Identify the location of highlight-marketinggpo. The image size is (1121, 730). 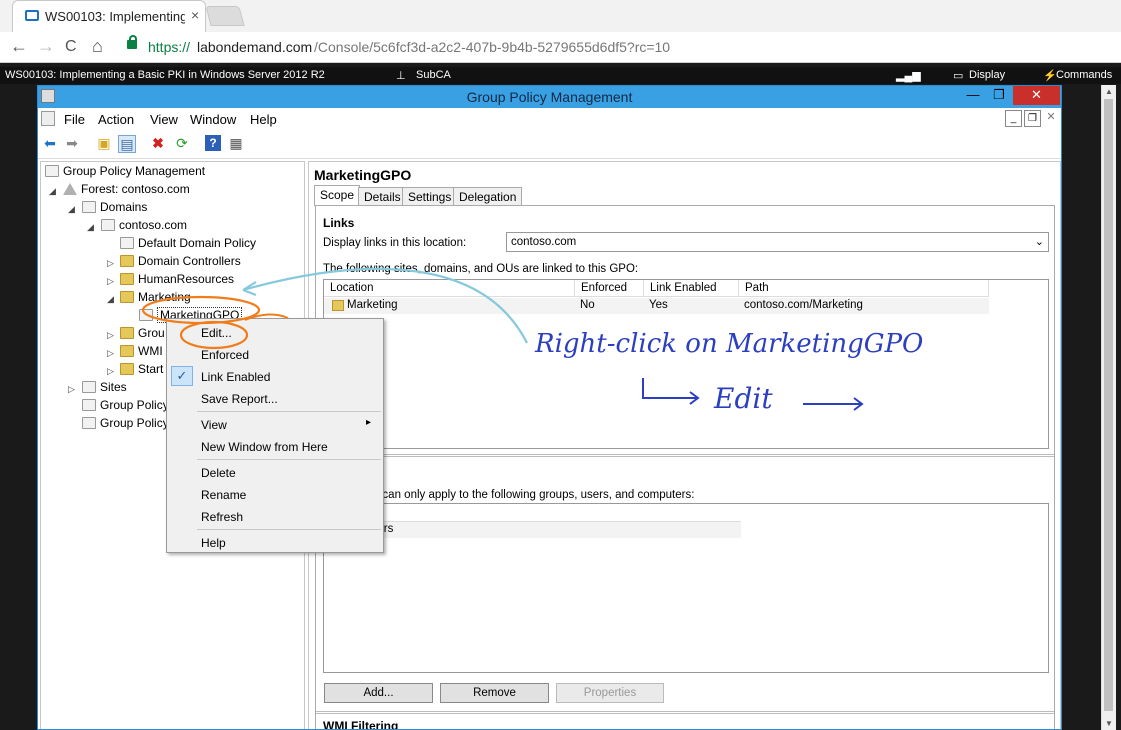
(201, 310).